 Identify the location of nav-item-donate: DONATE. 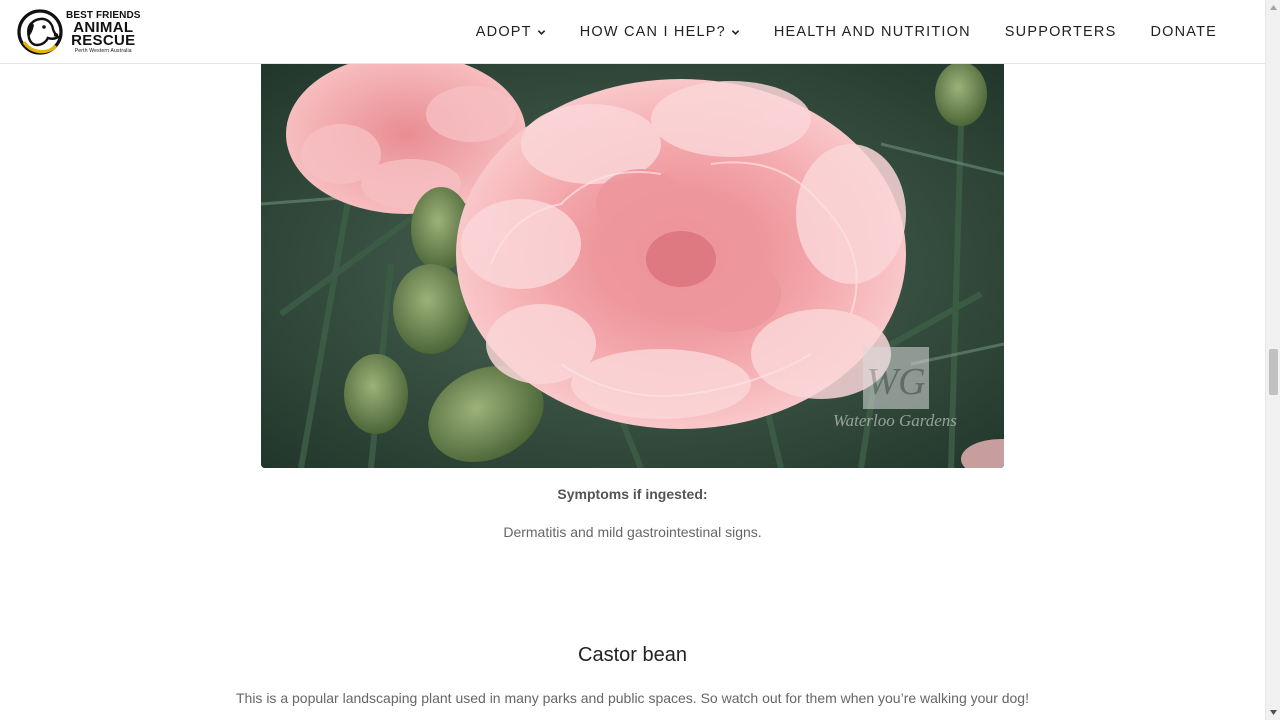
(1183, 32).